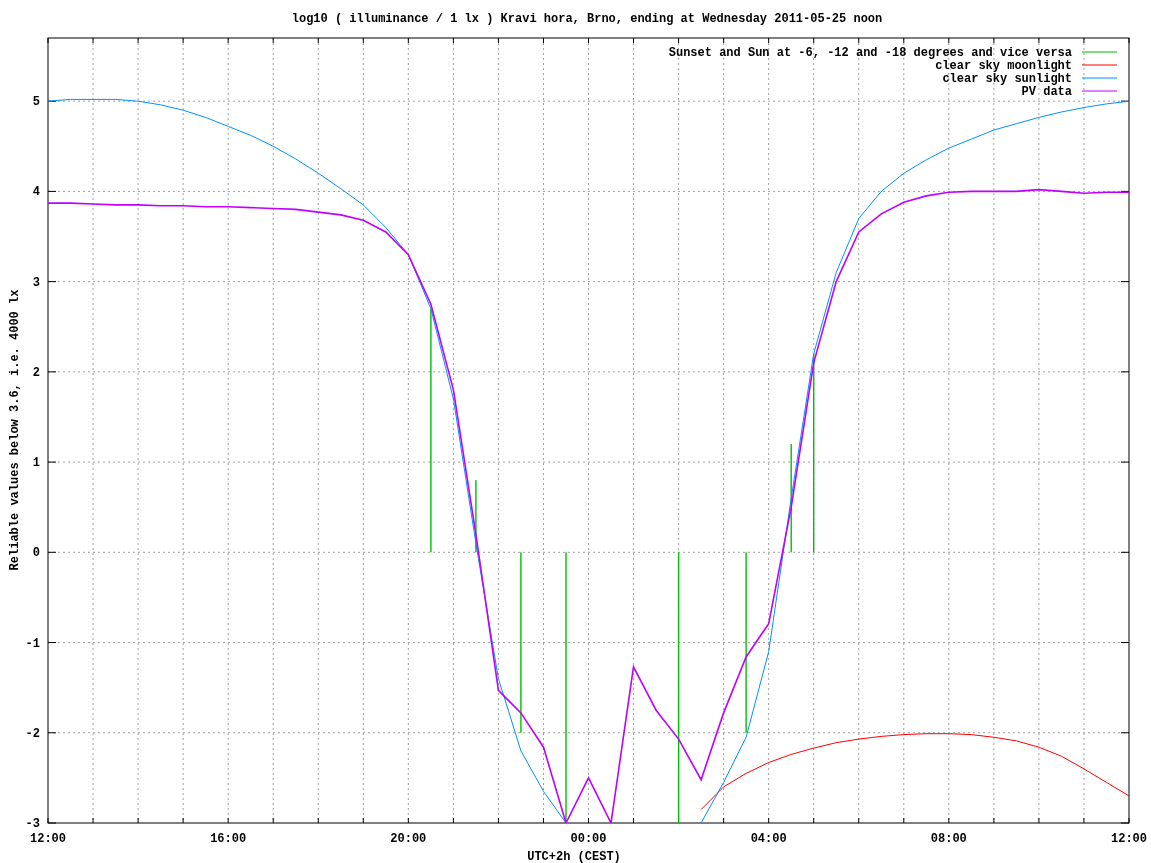  What do you see at coordinates (587, 19) in the screenshot?
I see `chart-title: log10 ( illuminance / 1 lx ) Kravi hora, Brno, ending at Wednesday 2011-05-25 noon` at bounding box center [587, 19].